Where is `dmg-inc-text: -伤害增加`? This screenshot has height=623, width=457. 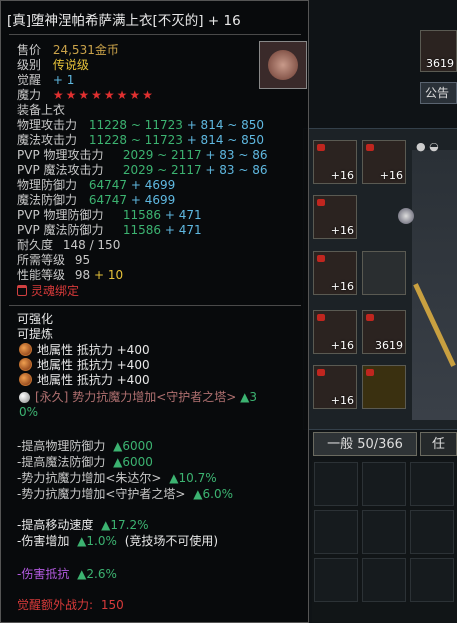
dmg-inc-text: -伤害增加 is located at coordinates (43, 541).